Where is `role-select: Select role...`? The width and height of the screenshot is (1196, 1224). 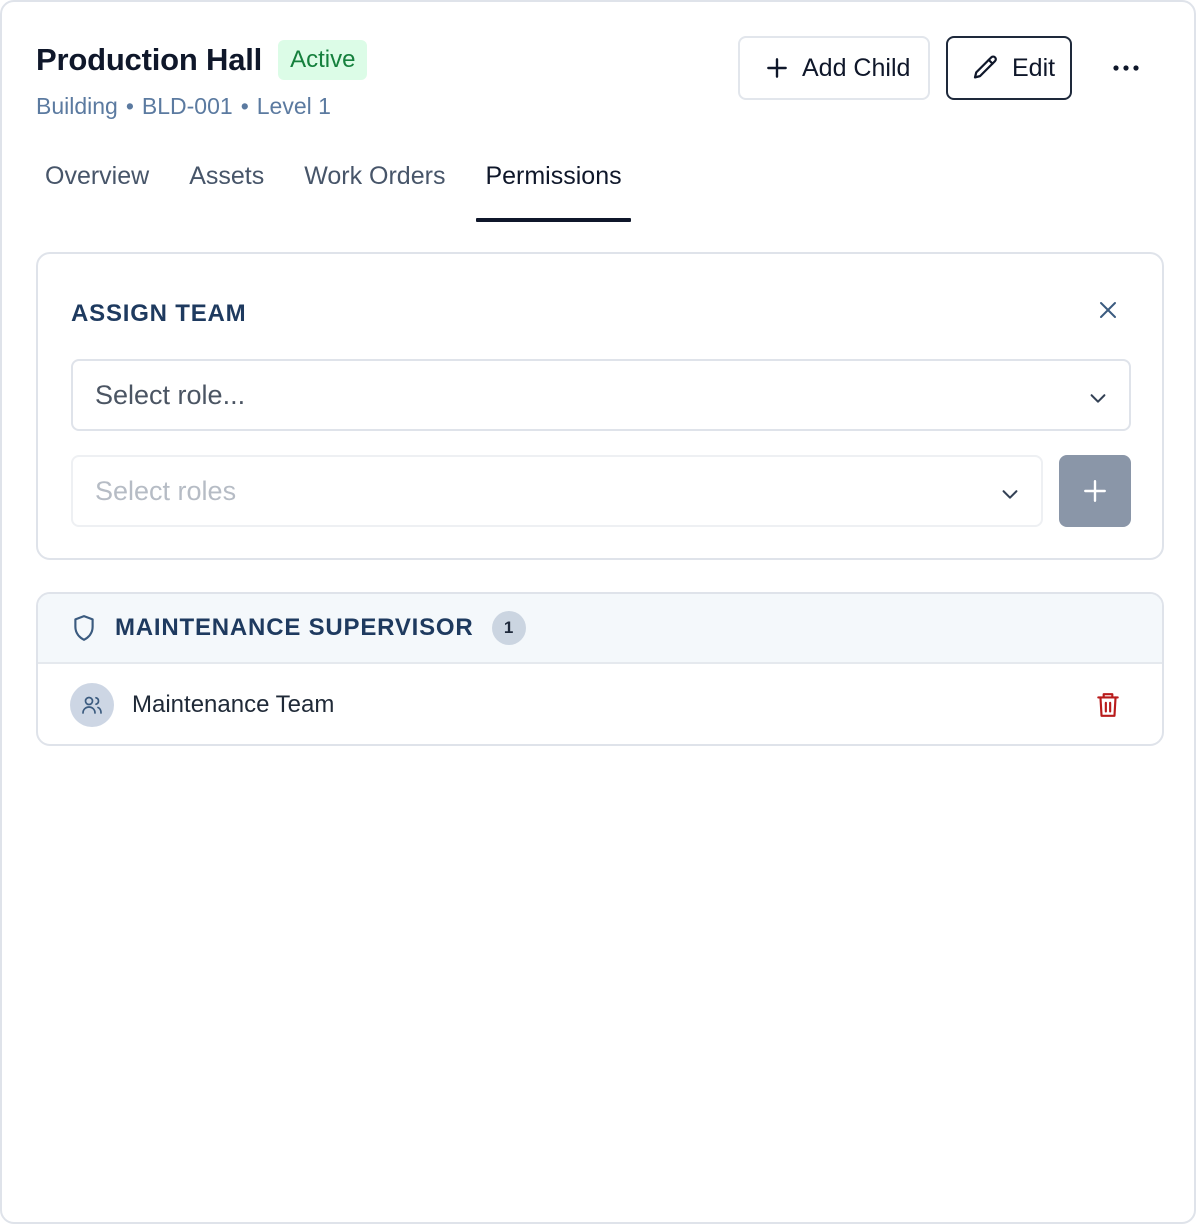
role-select: Select role... is located at coordinates (601, 395).